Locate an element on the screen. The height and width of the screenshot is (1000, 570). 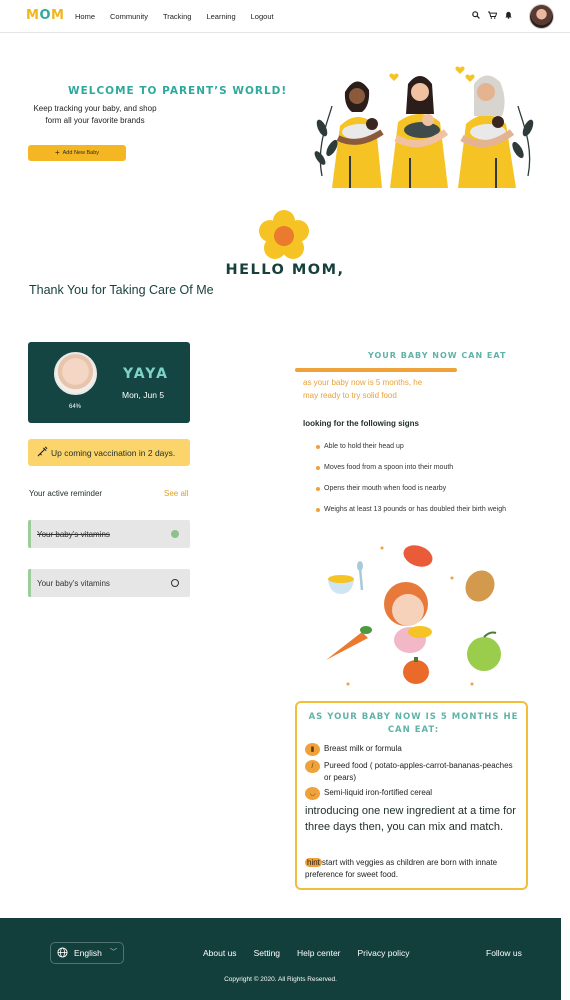
flower-icon is located at coordinates (284, 234).